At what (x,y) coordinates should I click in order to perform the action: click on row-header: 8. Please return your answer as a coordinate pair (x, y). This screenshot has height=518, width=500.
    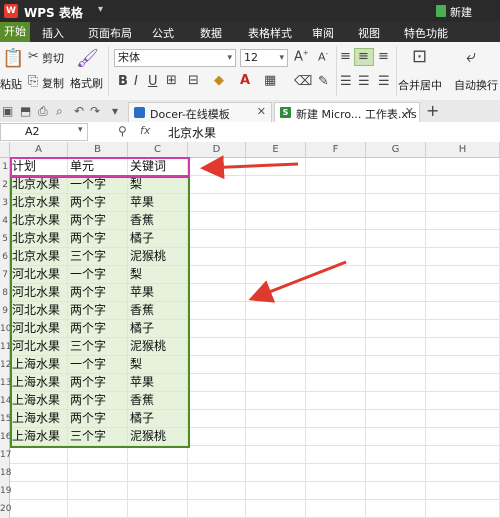
    Looking at the image, I should click on (5, 293).